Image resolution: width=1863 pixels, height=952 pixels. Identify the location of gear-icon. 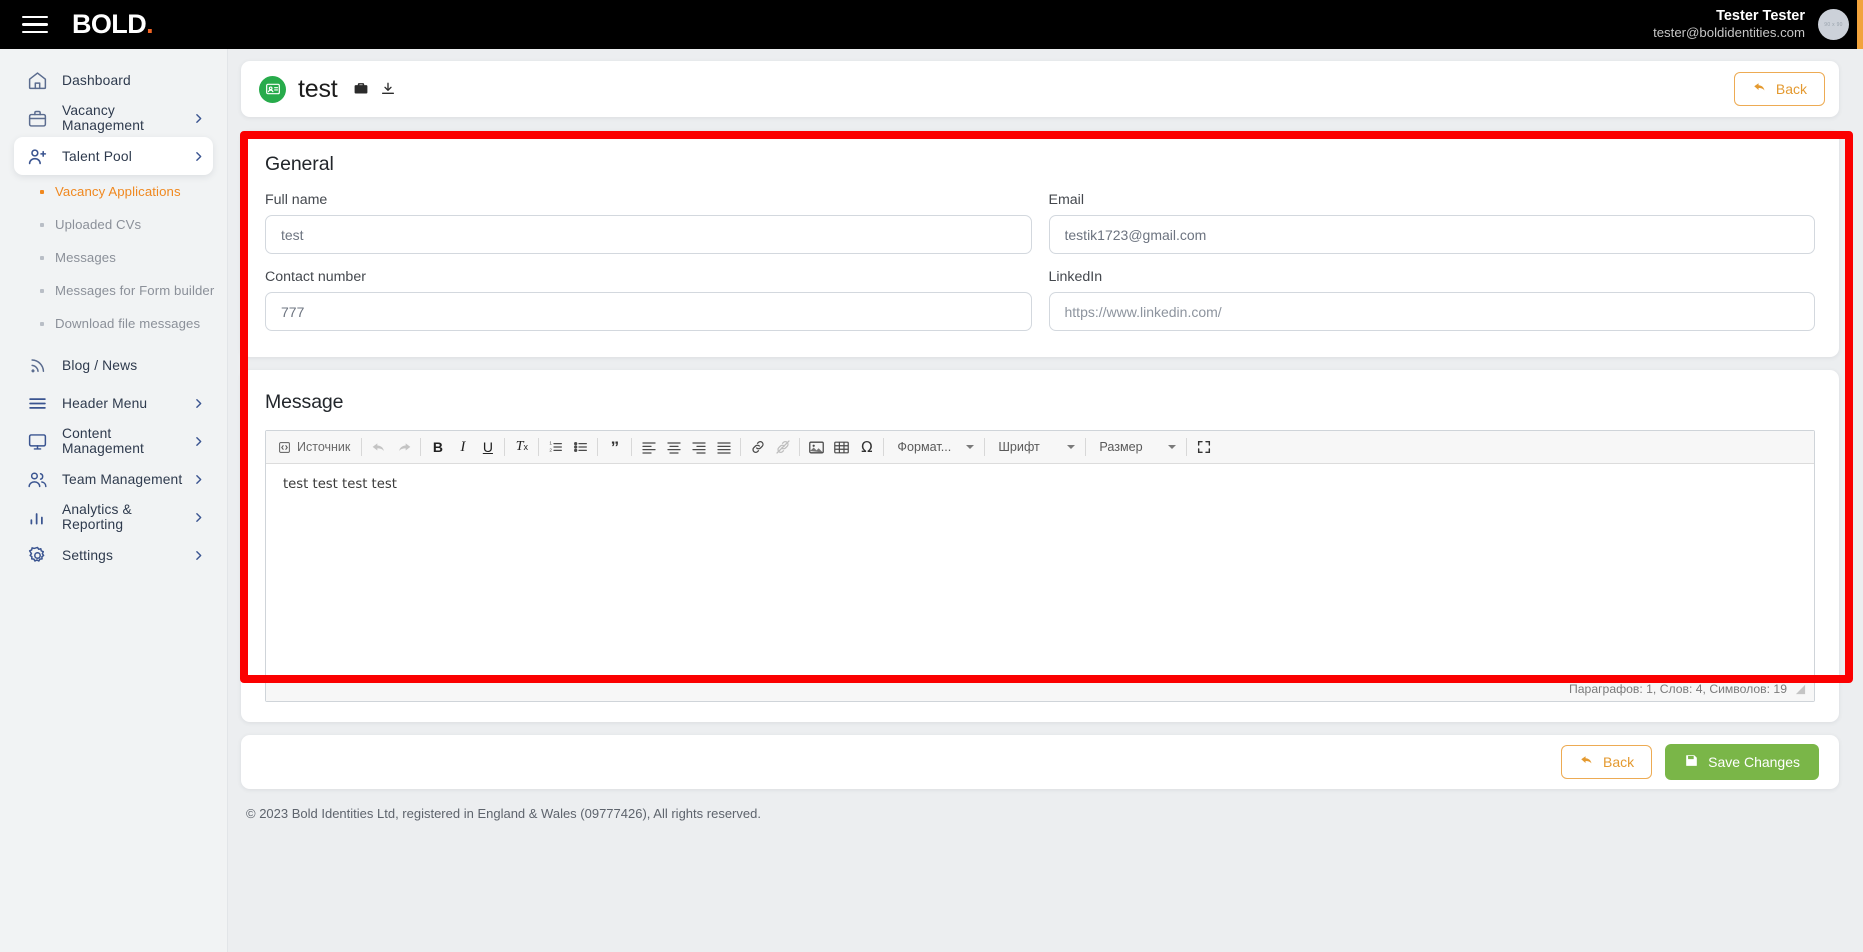
(37, 555).